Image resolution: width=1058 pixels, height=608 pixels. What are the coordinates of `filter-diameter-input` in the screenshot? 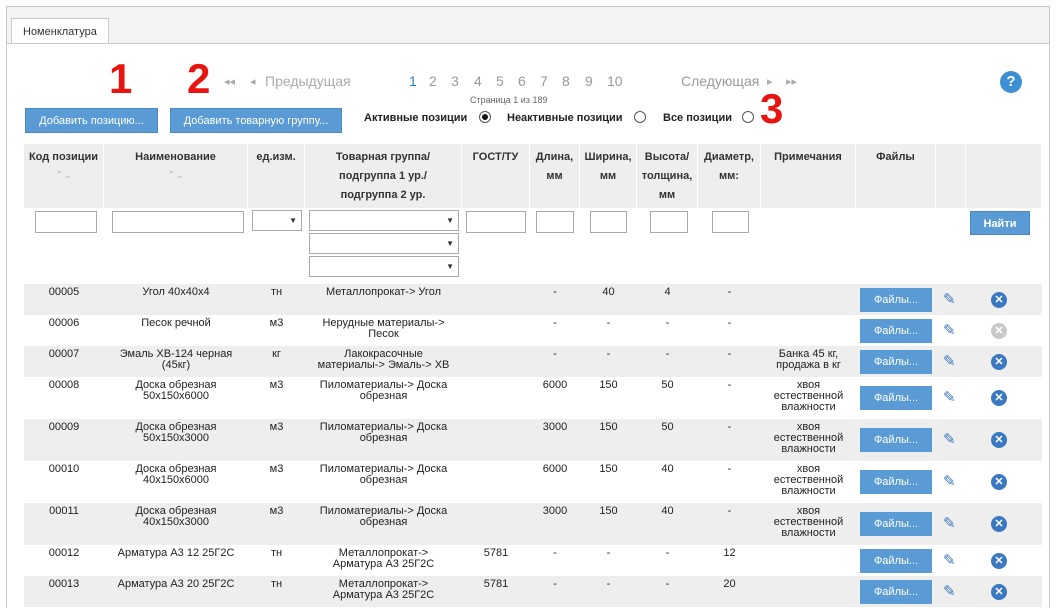 It's located at (730, 222).